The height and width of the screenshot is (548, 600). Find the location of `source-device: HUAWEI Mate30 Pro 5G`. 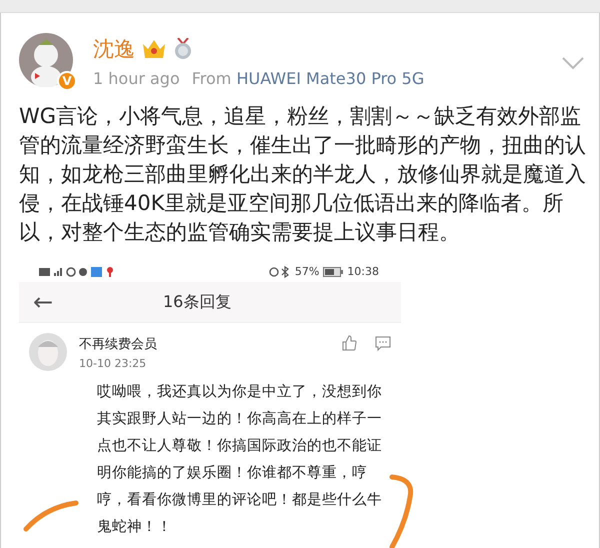

source-device: HUAWEI Mate30 Pro 5G is located at coordinates (330, 78).